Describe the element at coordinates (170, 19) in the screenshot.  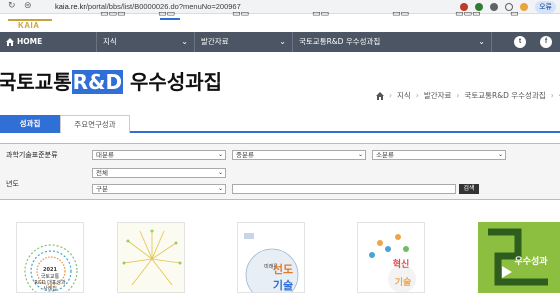
I see `active-menu-indicator` at that location.